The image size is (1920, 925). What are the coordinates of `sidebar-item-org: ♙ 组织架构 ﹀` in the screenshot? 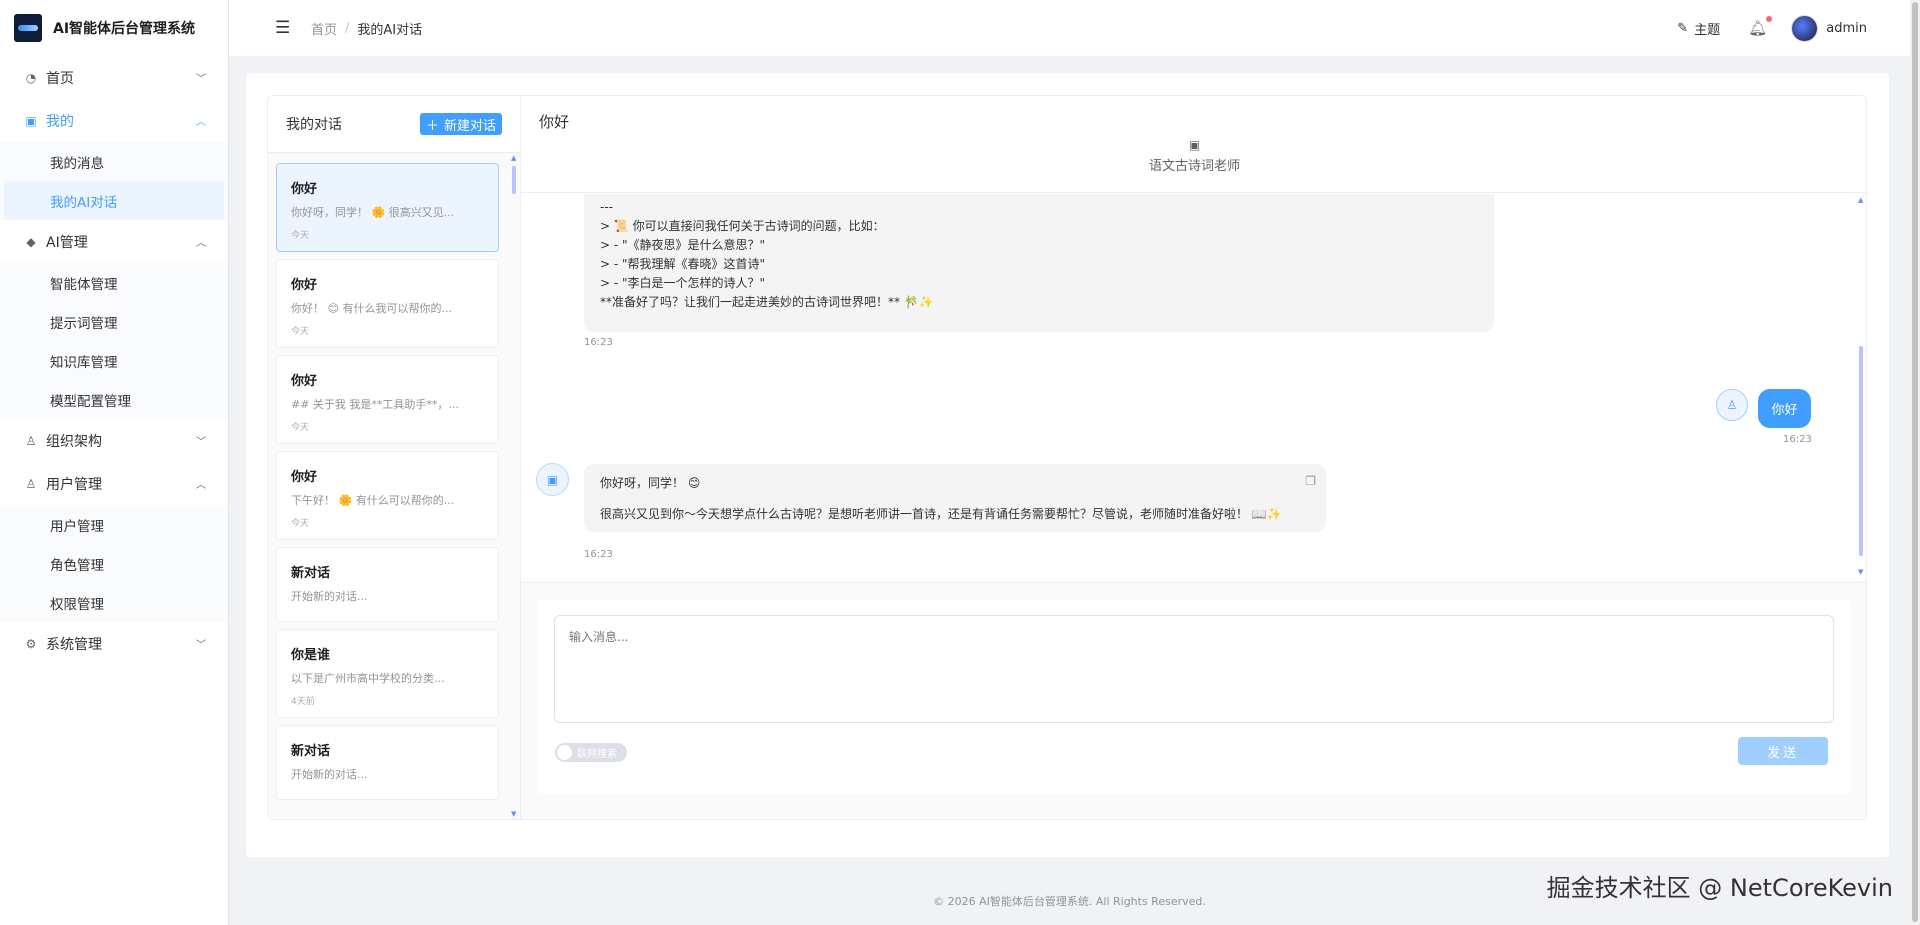 It's located at (114, 440).